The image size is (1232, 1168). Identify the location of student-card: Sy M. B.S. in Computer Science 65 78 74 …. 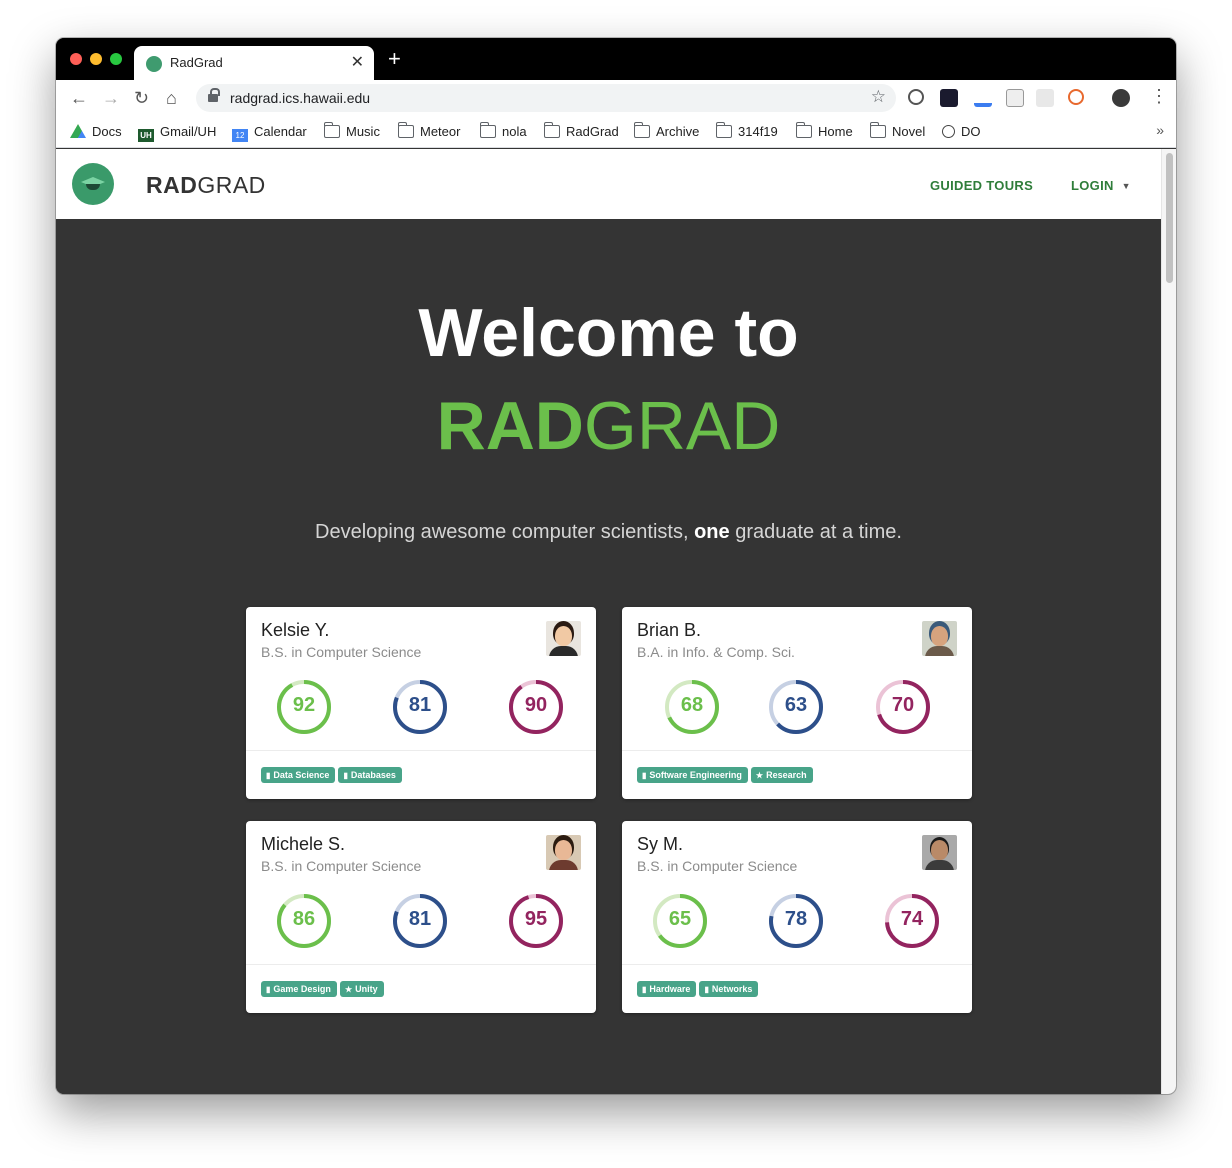
(797, 917).